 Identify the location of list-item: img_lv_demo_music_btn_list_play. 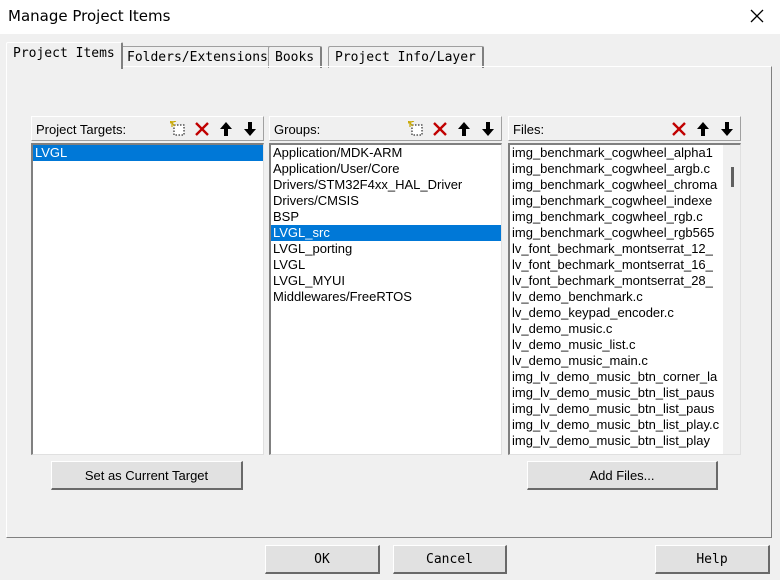
(616, 441).